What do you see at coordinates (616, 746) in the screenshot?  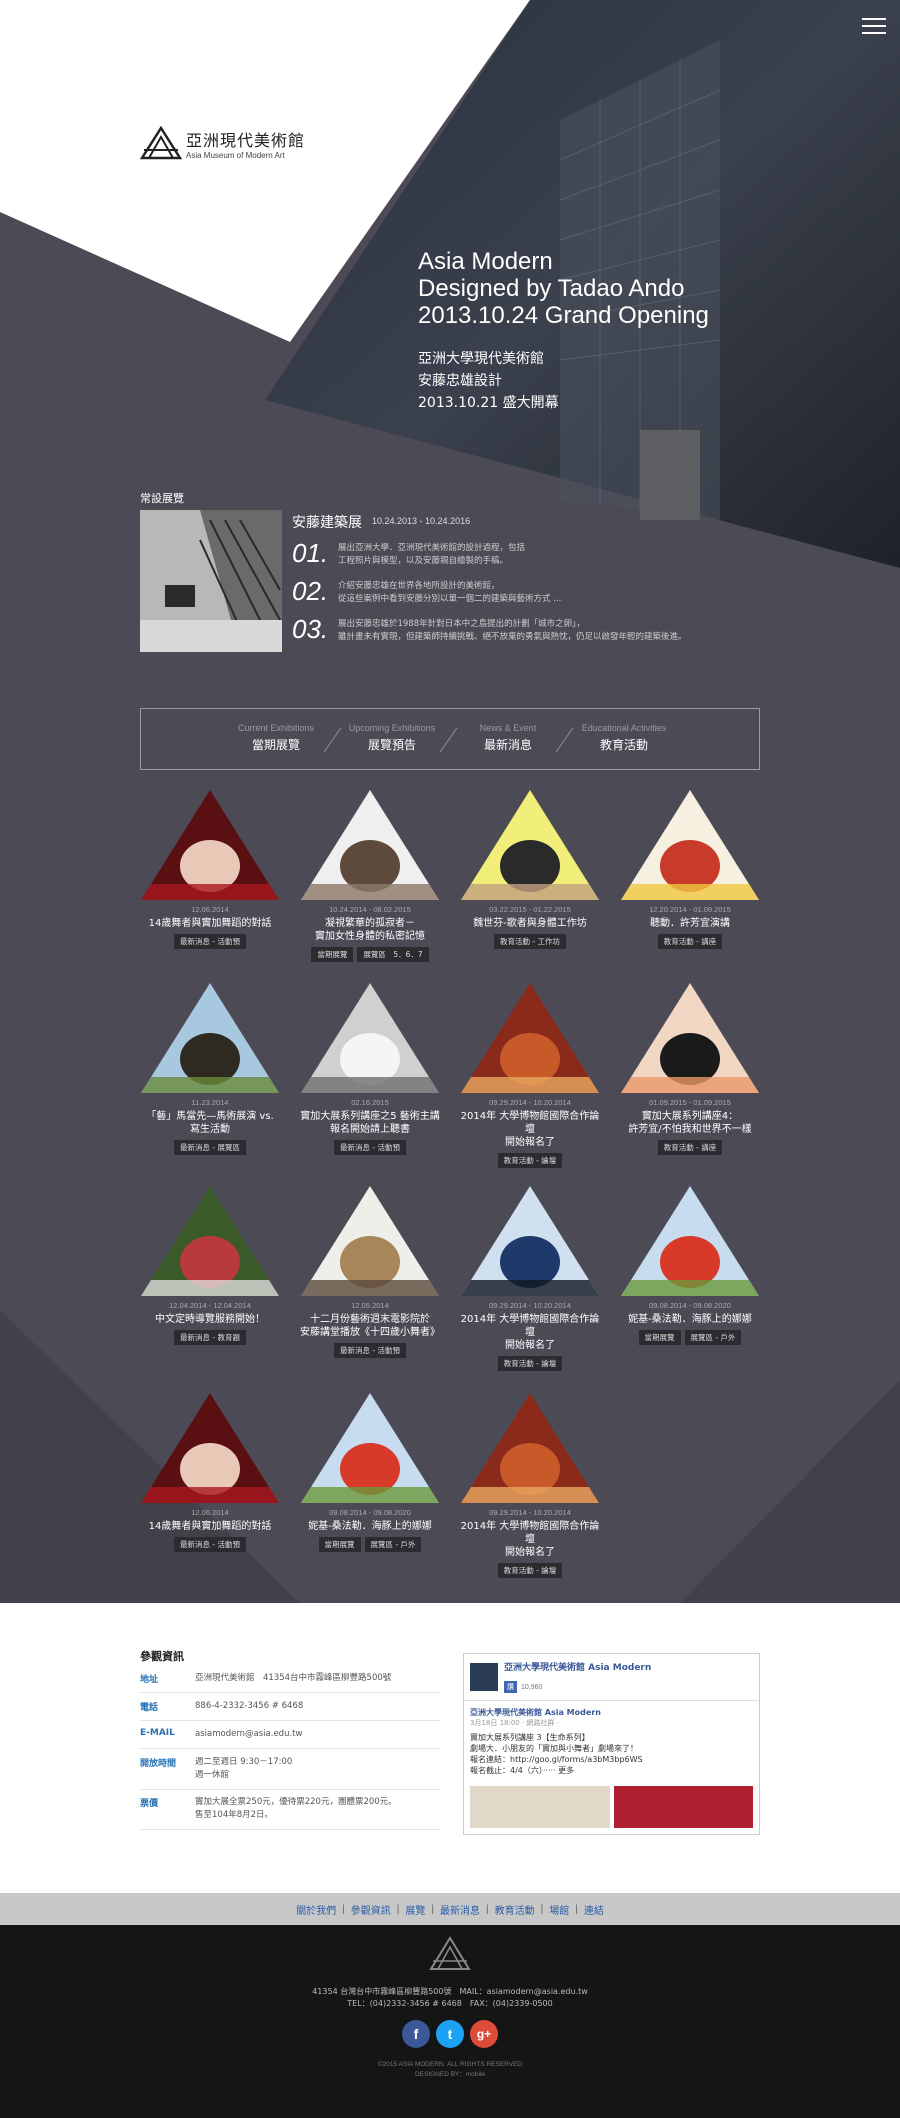 I see `tab-educational-activities: Educational Activities 教育活動` at bounding box center [616, 746].